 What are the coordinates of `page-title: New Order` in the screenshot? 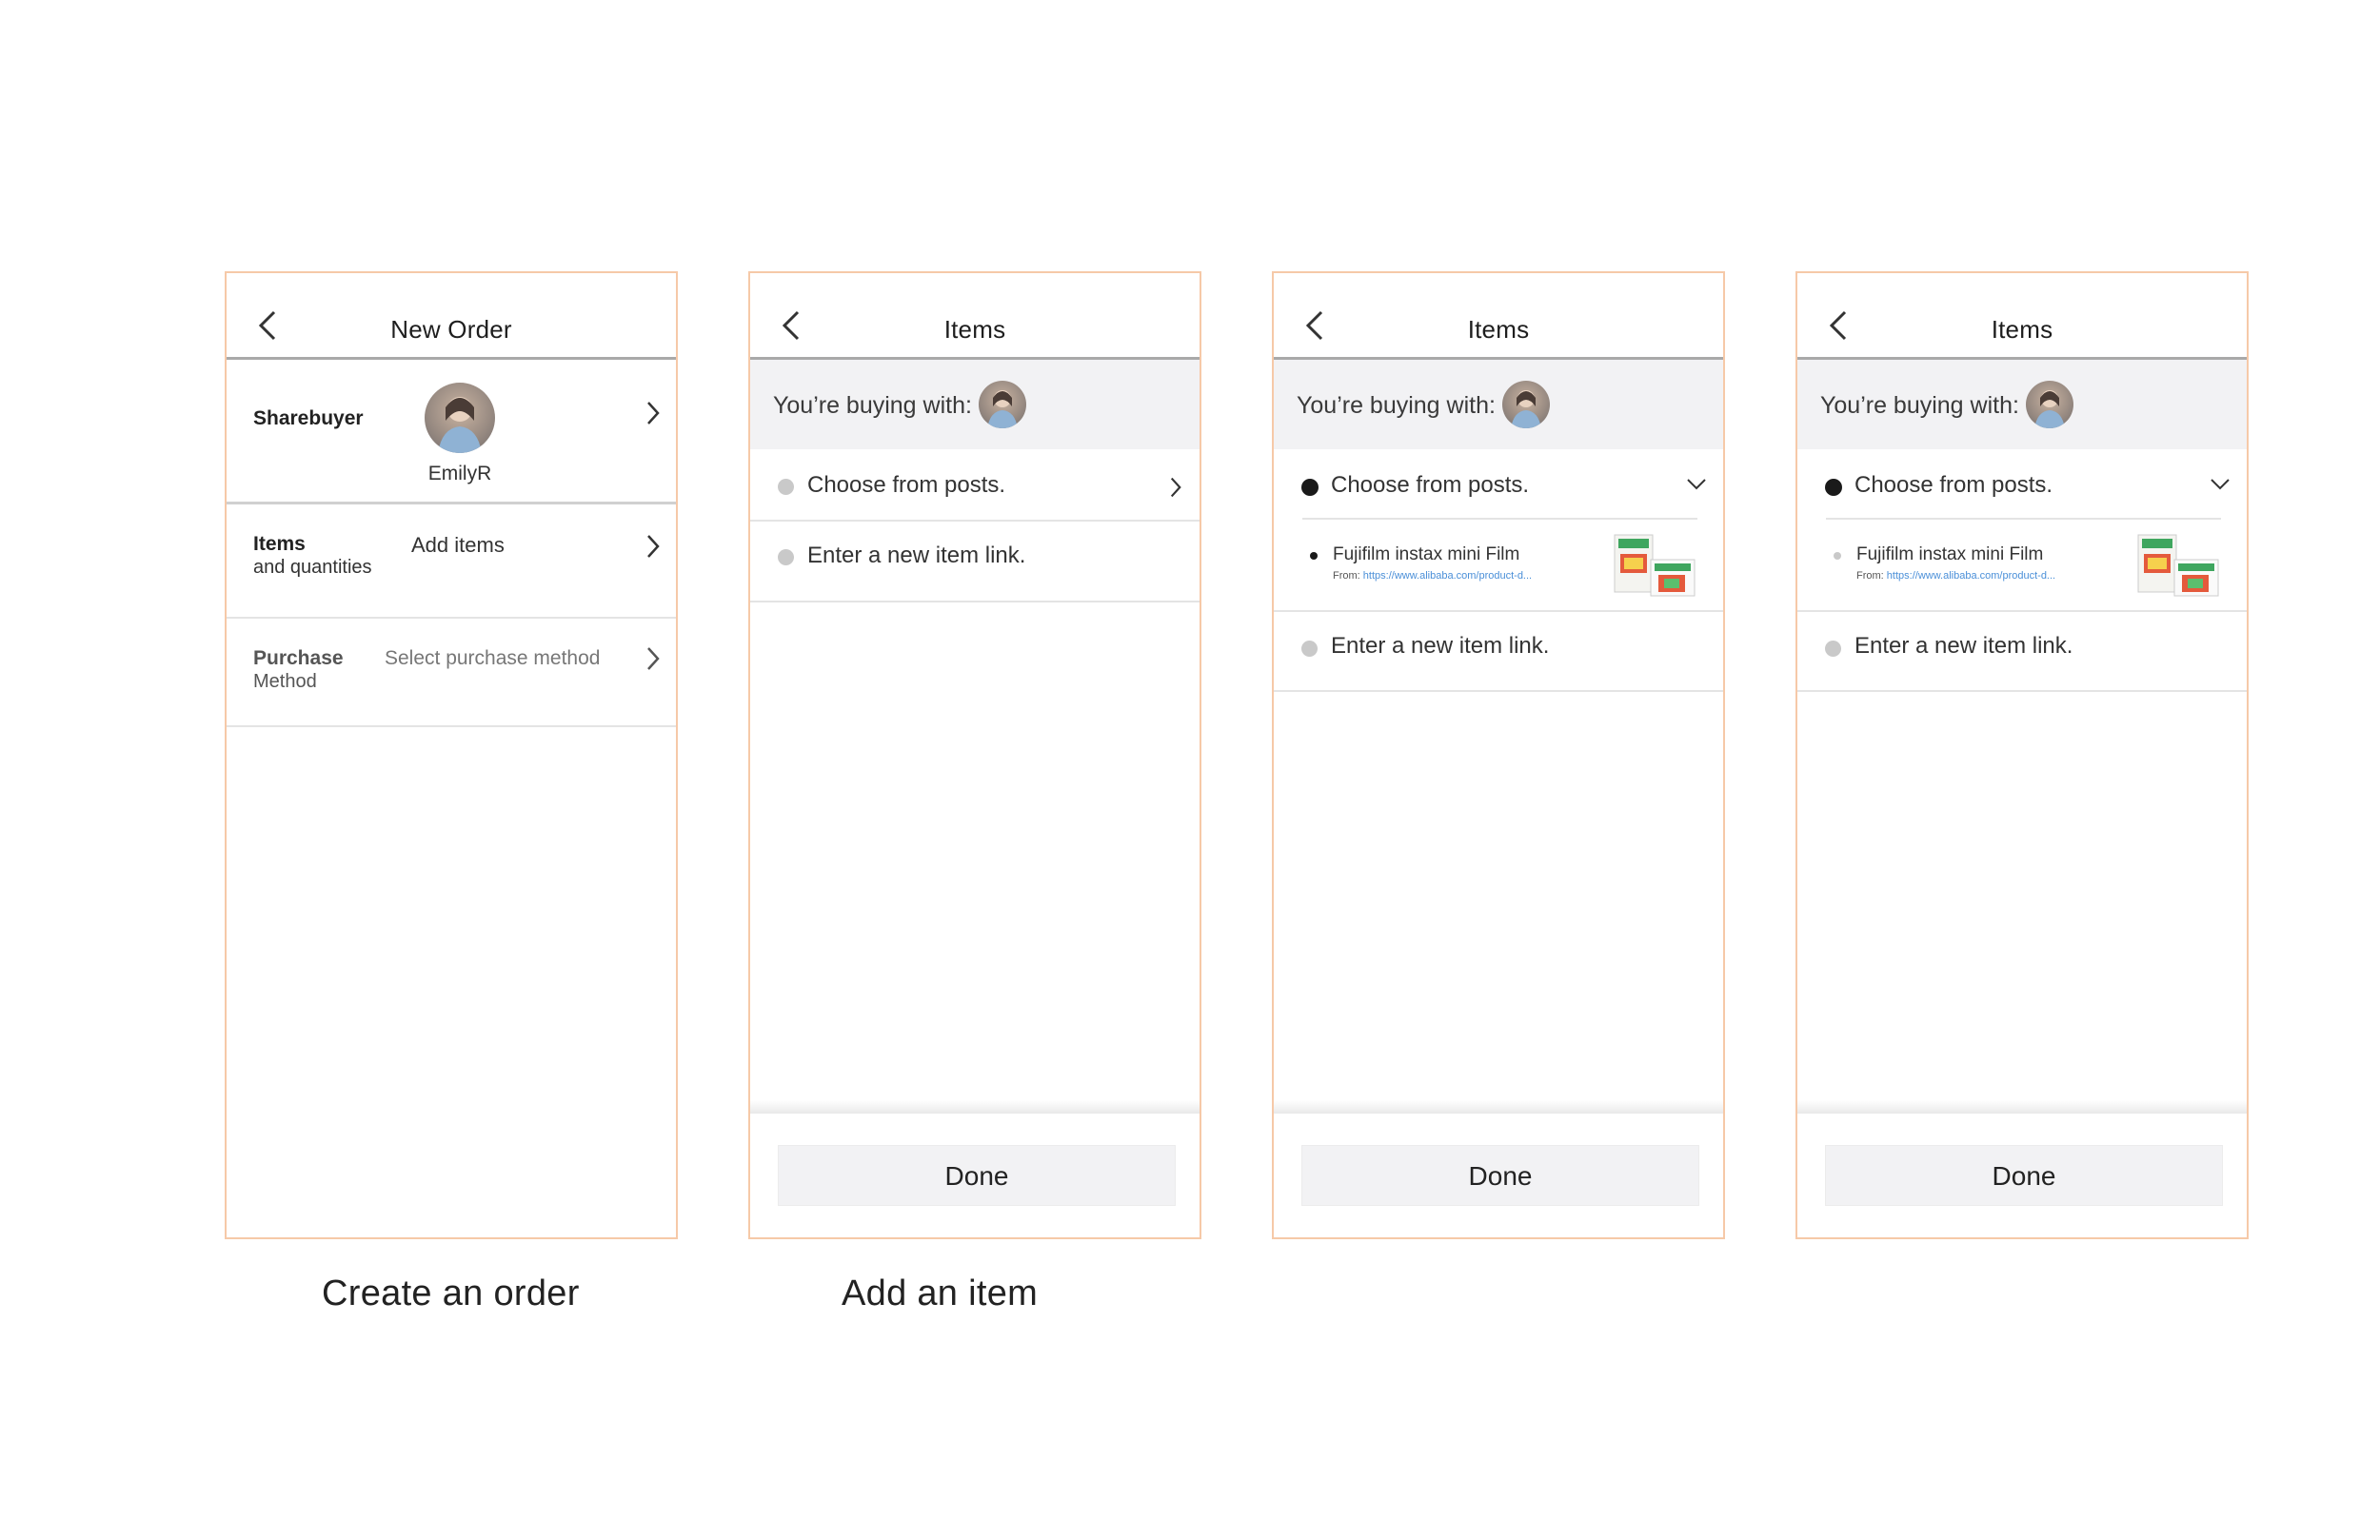 It's located at (451, 329).